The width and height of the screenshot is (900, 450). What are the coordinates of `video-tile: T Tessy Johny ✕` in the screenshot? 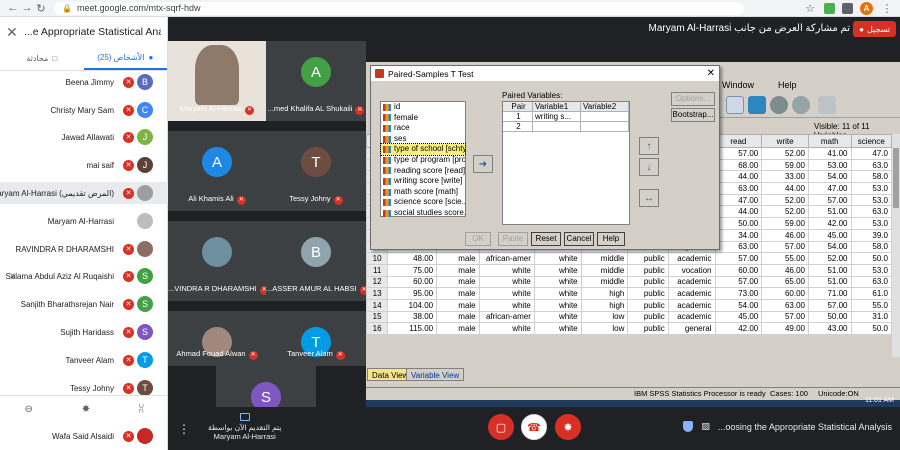 It's located at (316, 171).